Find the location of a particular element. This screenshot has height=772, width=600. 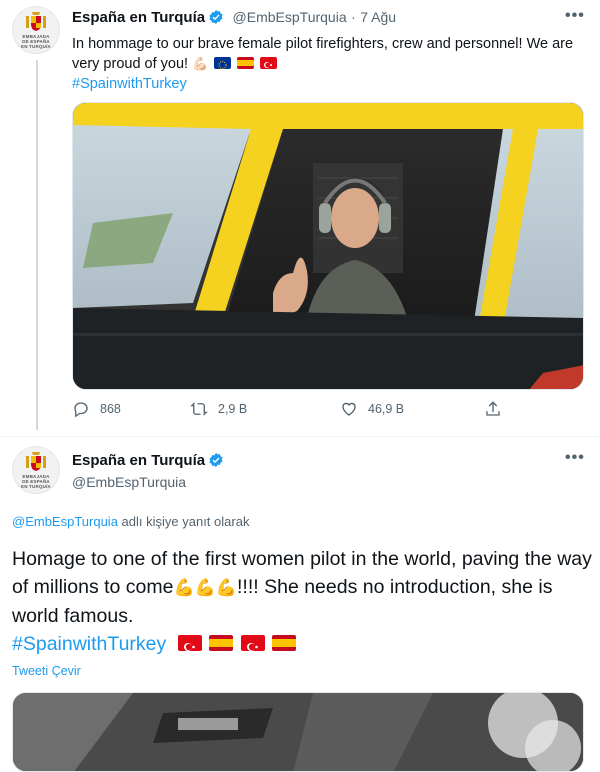

like-count: 46,9 B is located at coordinates (386, 409).